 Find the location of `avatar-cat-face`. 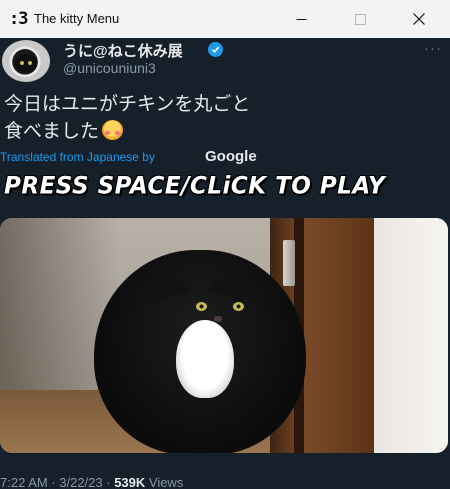

avatar-cat-face is located at coordinates (26, 63).